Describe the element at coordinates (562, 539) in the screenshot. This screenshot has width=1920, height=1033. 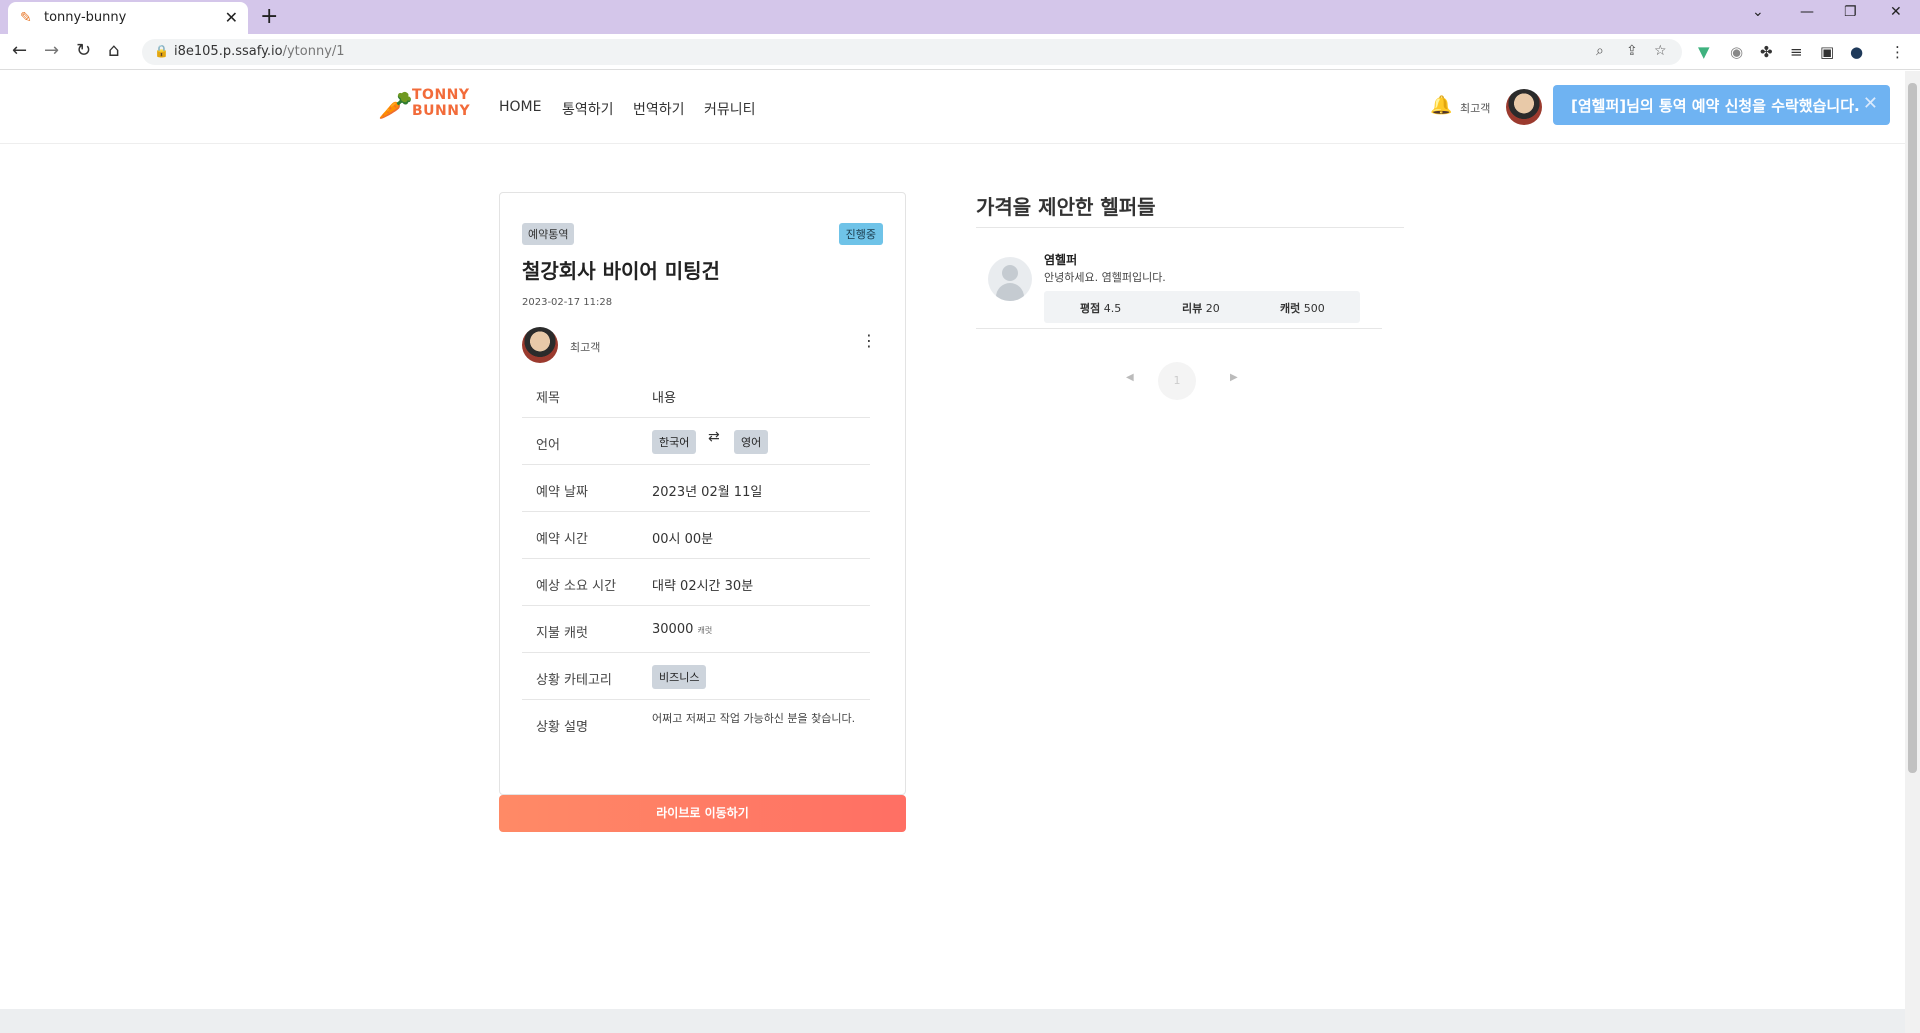
I see `info-label: 예약 시간` at that location.